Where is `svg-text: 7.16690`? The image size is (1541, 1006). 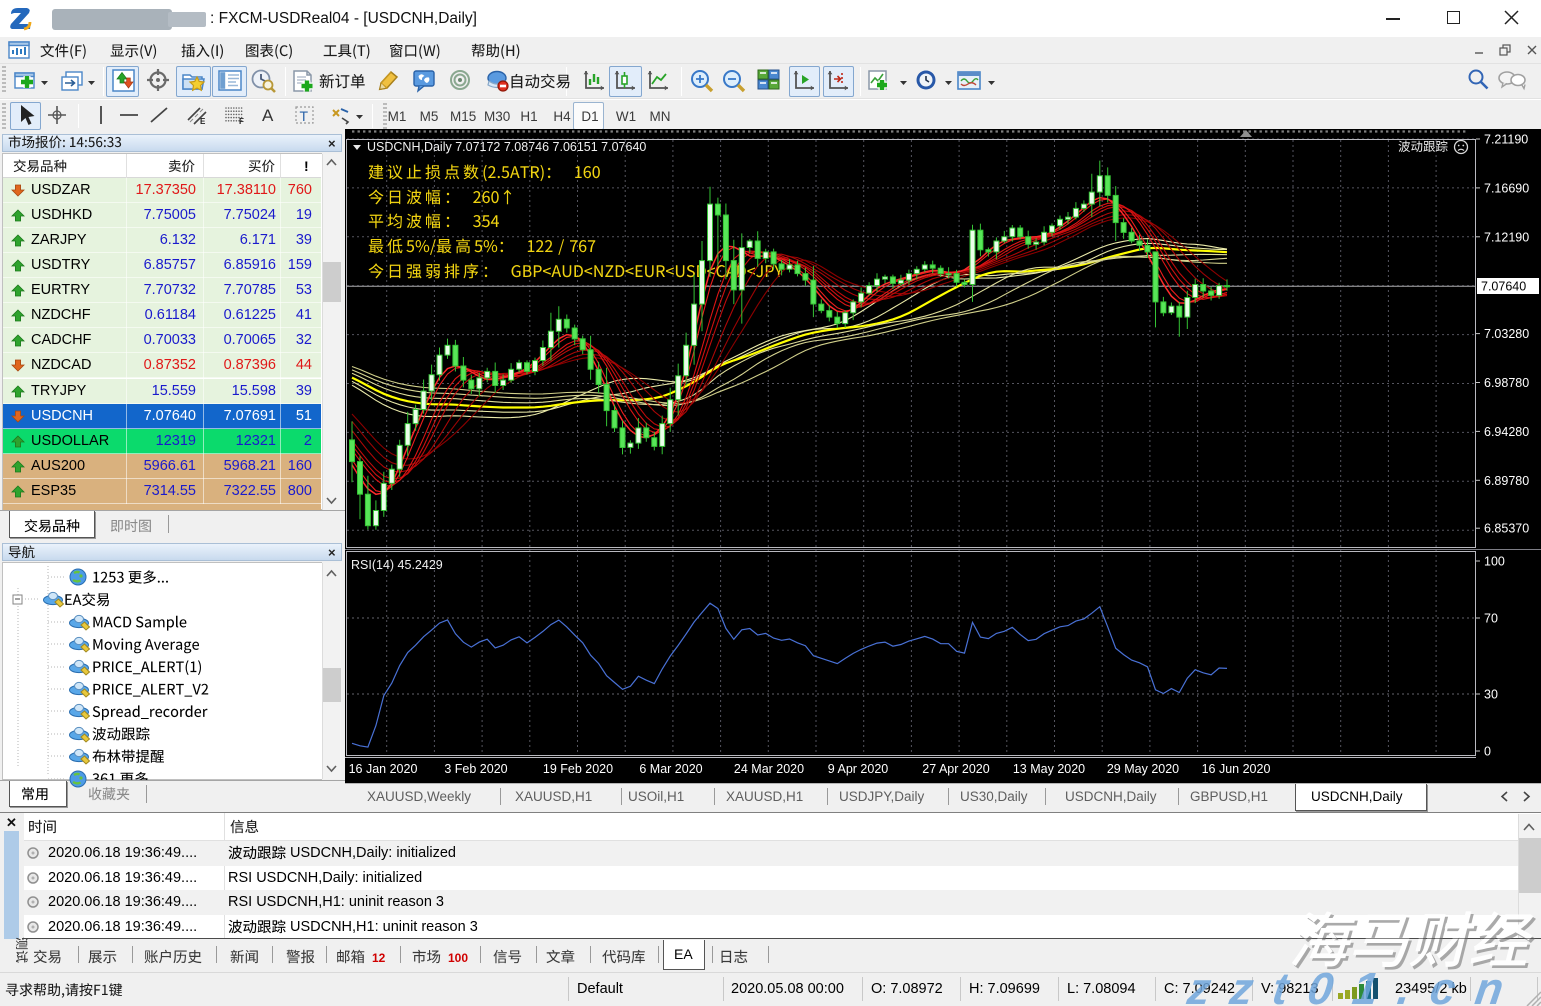
svg-text: 7.16690 is located at coordinates (1506, 188).